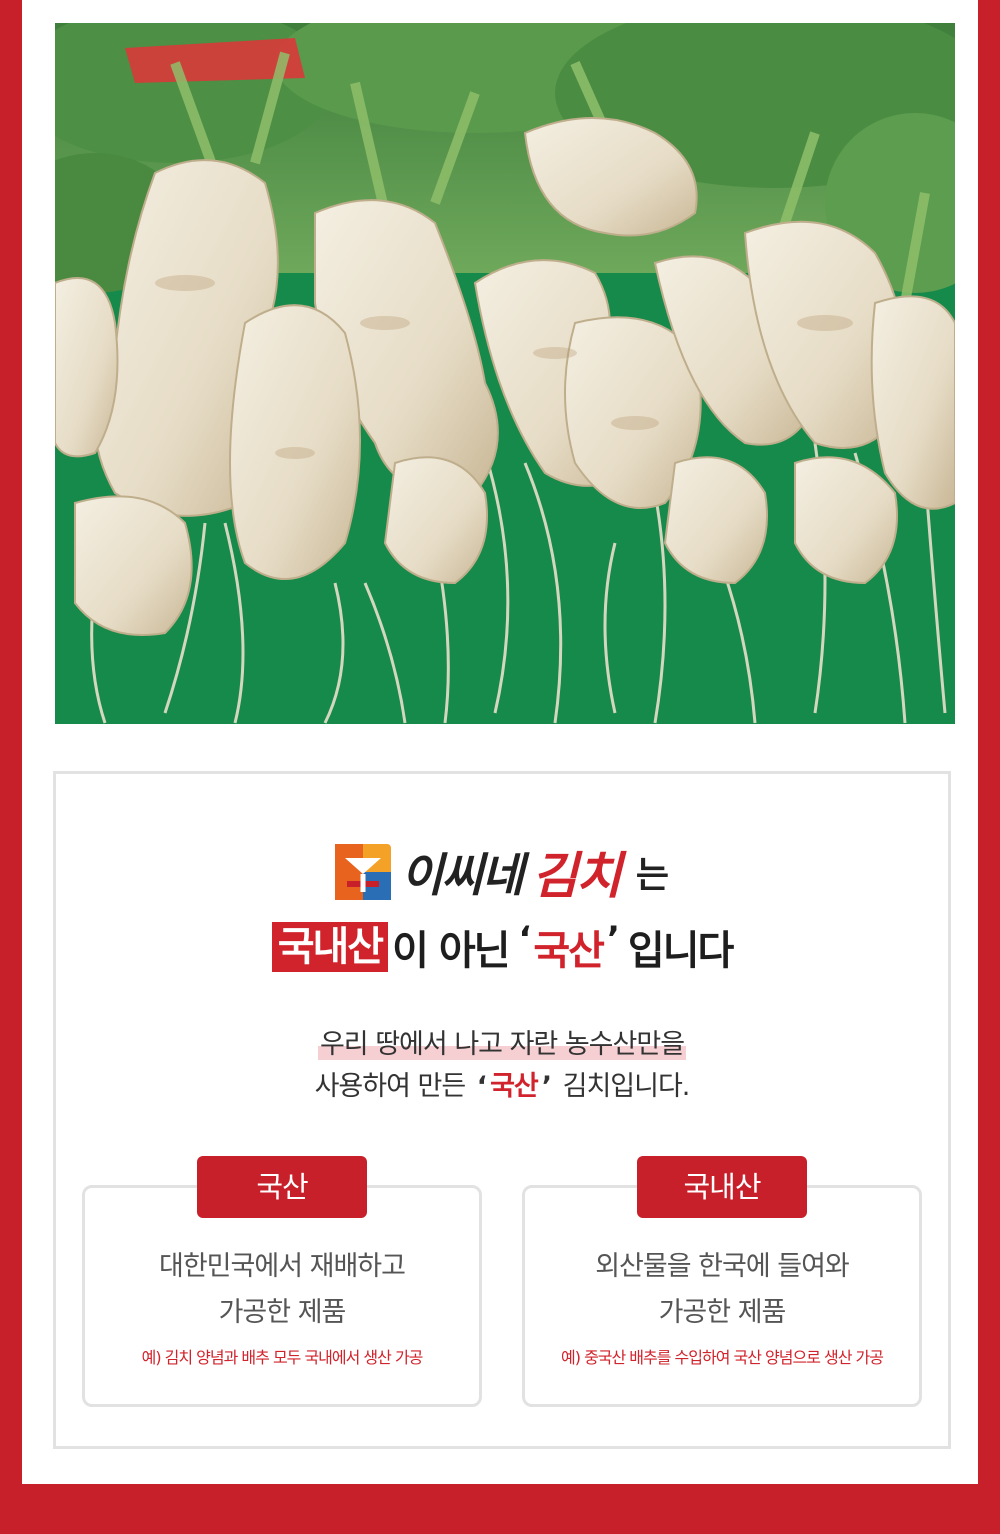 The image size is (1000, 1534). I want to click on headline-end: 입니다, so click(680, 951).